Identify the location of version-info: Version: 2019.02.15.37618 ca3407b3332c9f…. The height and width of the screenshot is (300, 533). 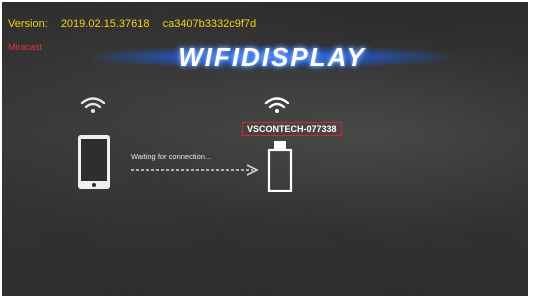
(132, 24).